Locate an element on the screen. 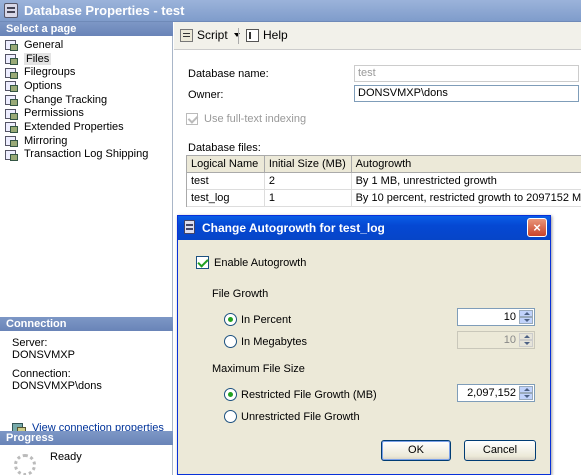 The height and width of the screenshot is (475, 581). script-button: Script is located at coordinates (210, 35).